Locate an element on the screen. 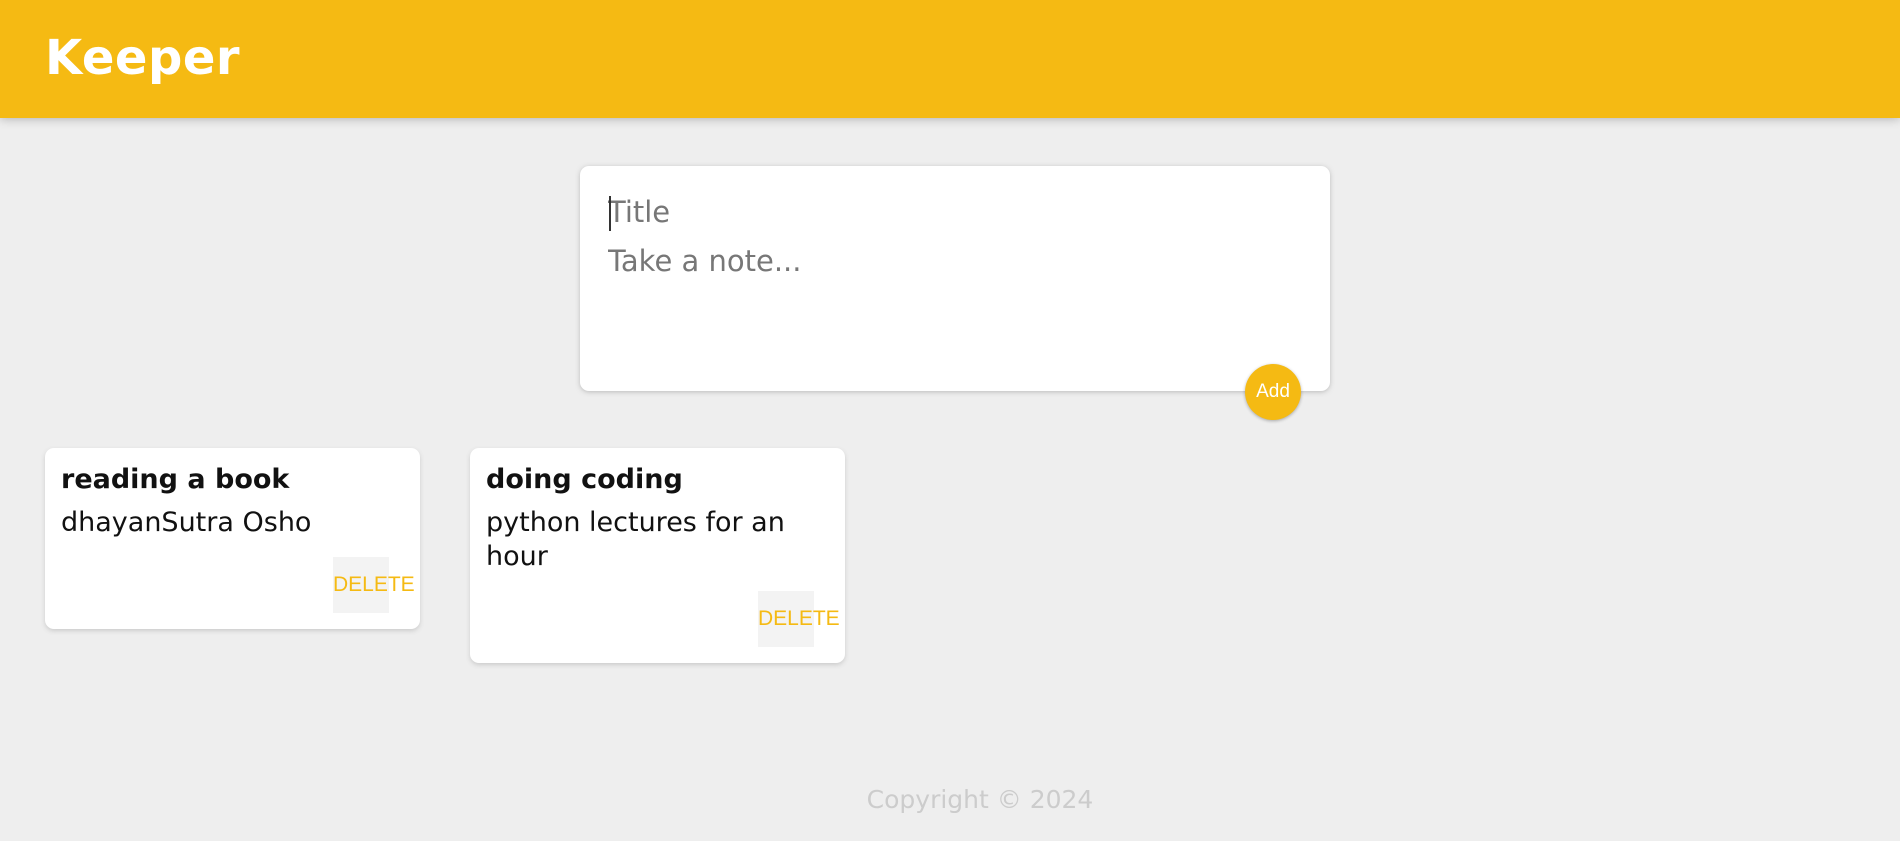 Image resolution: width=1900 pixels, height=841 pixels. text-cursor is located at coordinates (610, 213).